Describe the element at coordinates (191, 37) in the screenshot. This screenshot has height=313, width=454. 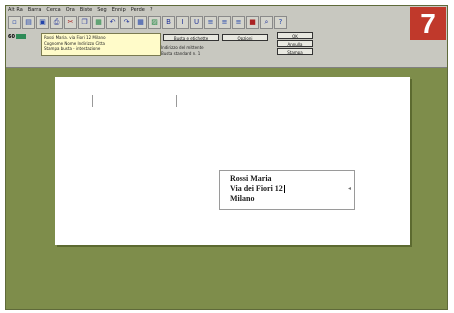
I see `envelope-button: Busta e etichette` at that location.